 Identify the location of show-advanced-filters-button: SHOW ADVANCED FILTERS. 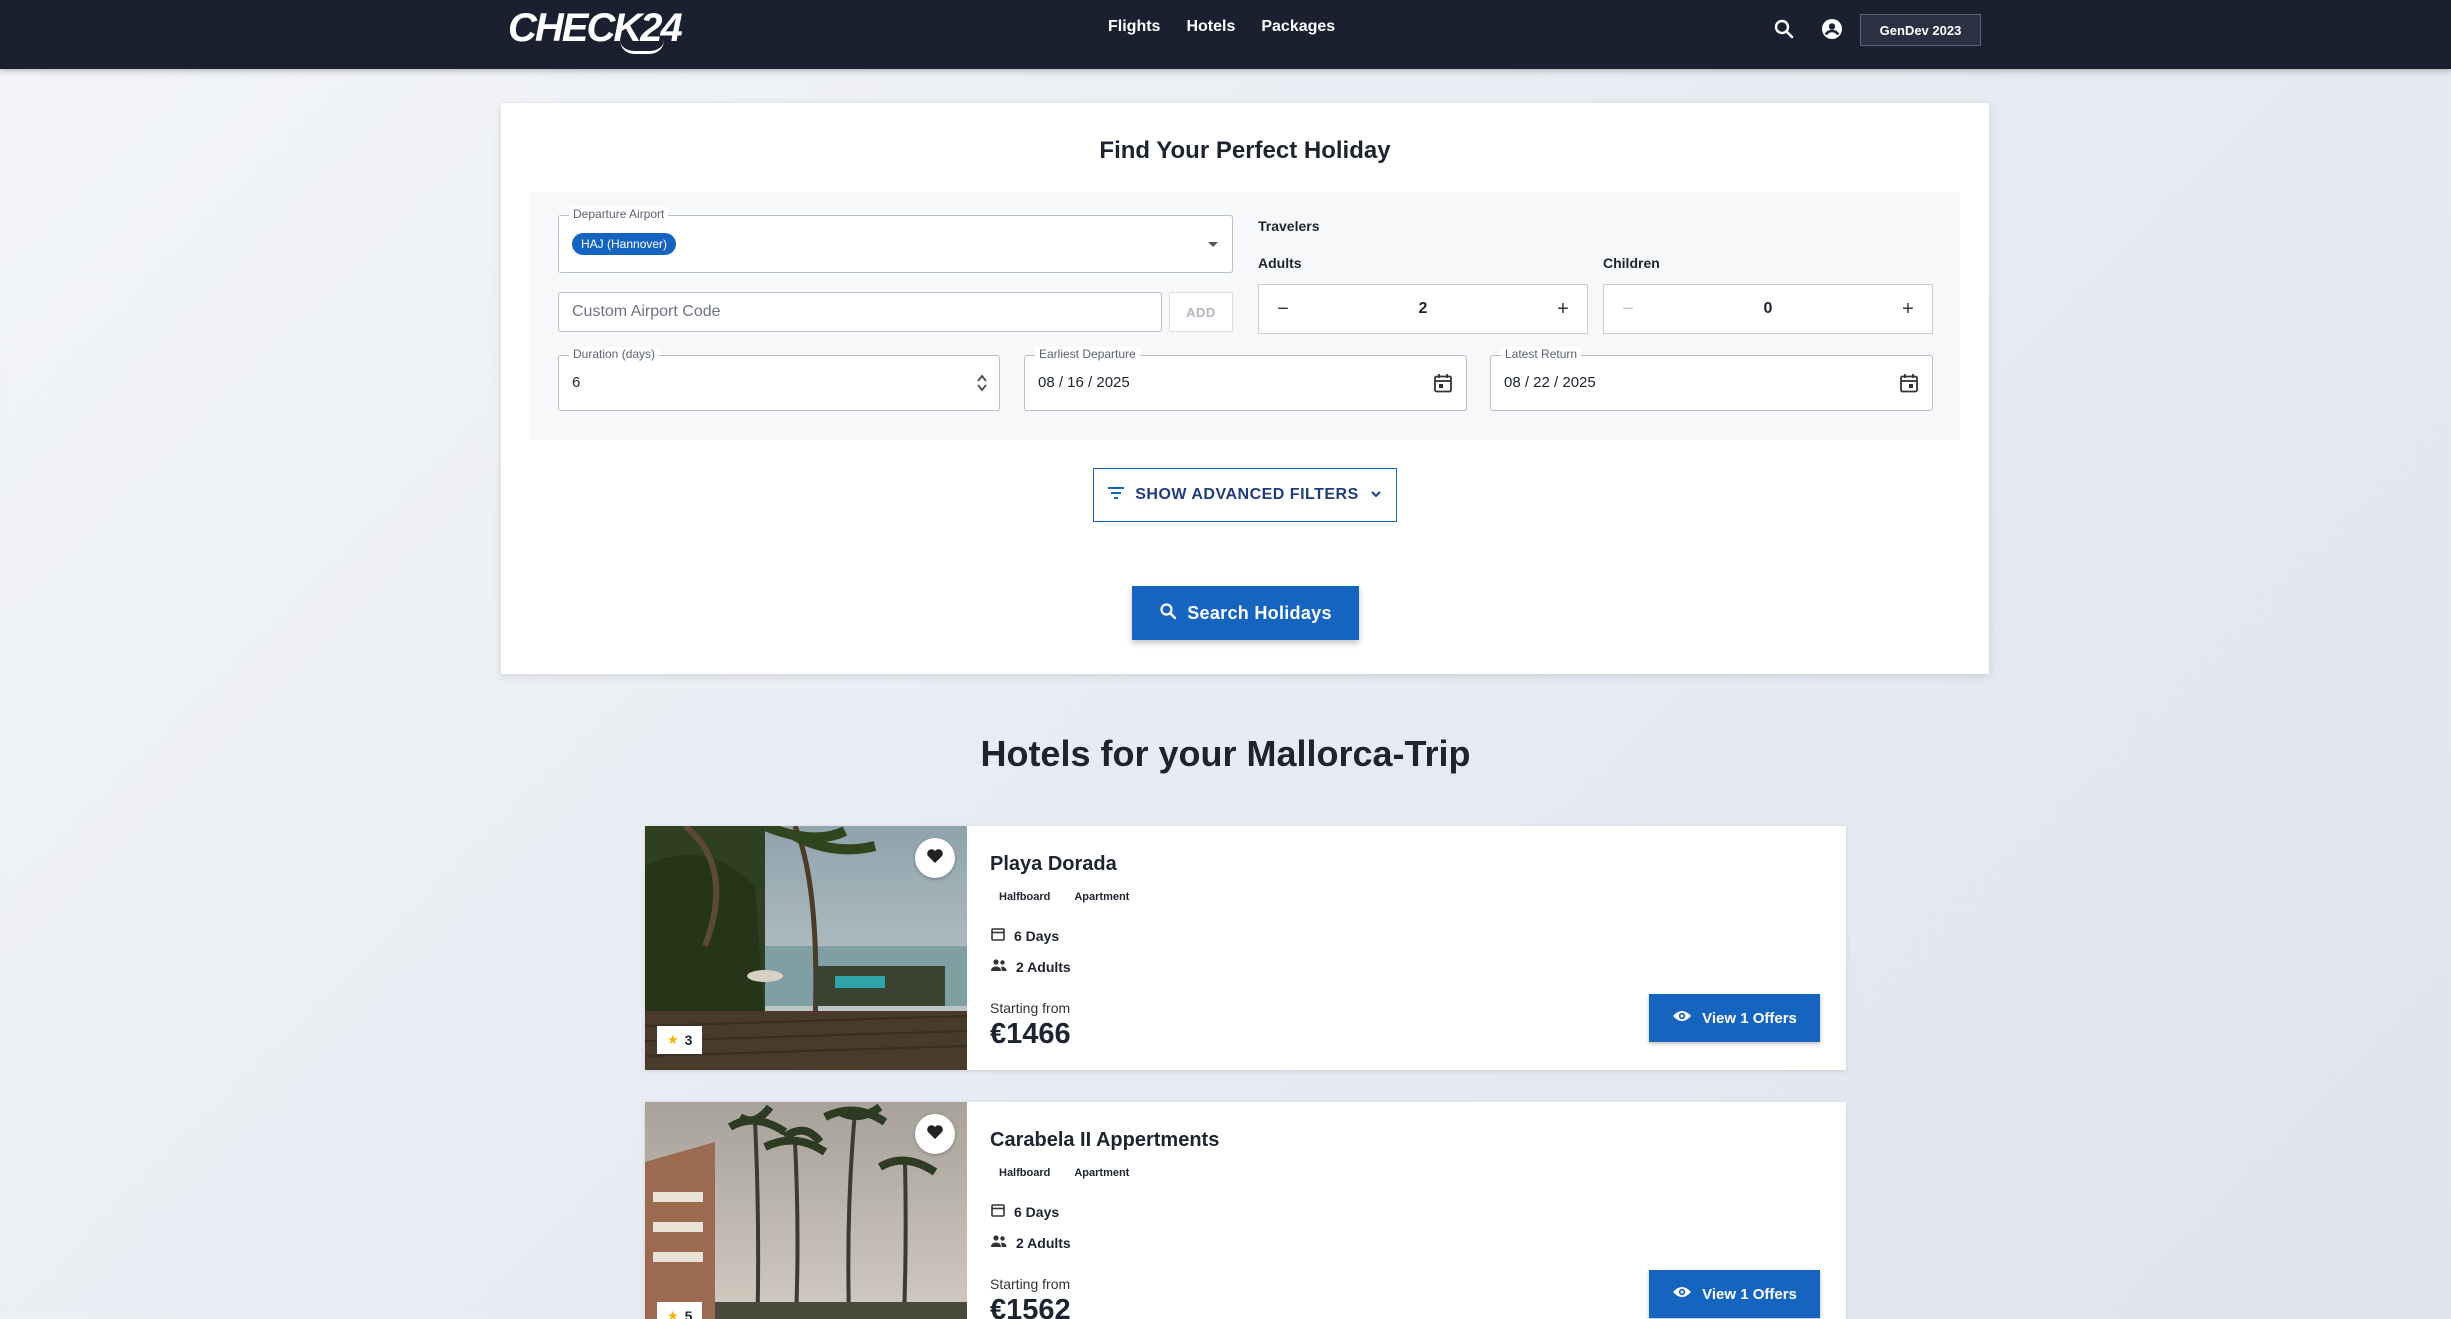
(1245, 495).